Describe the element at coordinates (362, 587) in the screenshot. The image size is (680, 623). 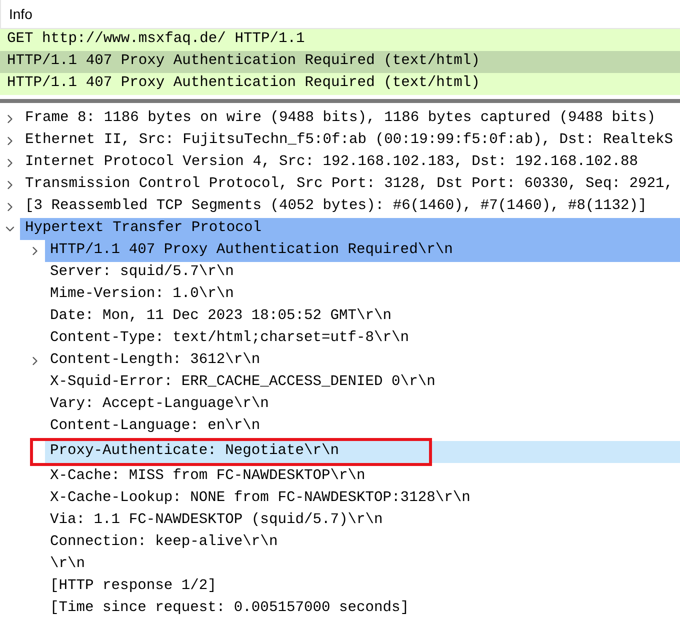
I see `tree-item: [HTTP response 1/2]` at that location.